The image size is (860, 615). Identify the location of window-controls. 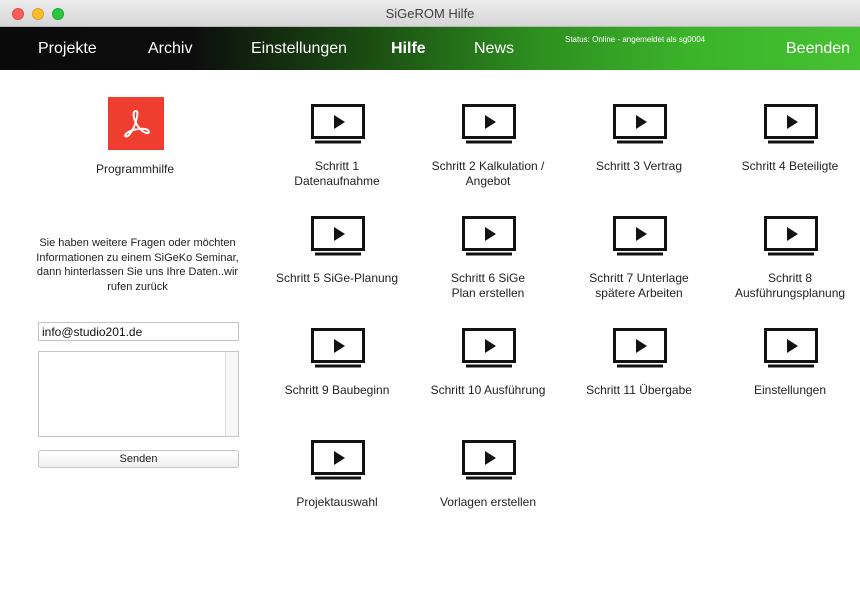
(38, 14).